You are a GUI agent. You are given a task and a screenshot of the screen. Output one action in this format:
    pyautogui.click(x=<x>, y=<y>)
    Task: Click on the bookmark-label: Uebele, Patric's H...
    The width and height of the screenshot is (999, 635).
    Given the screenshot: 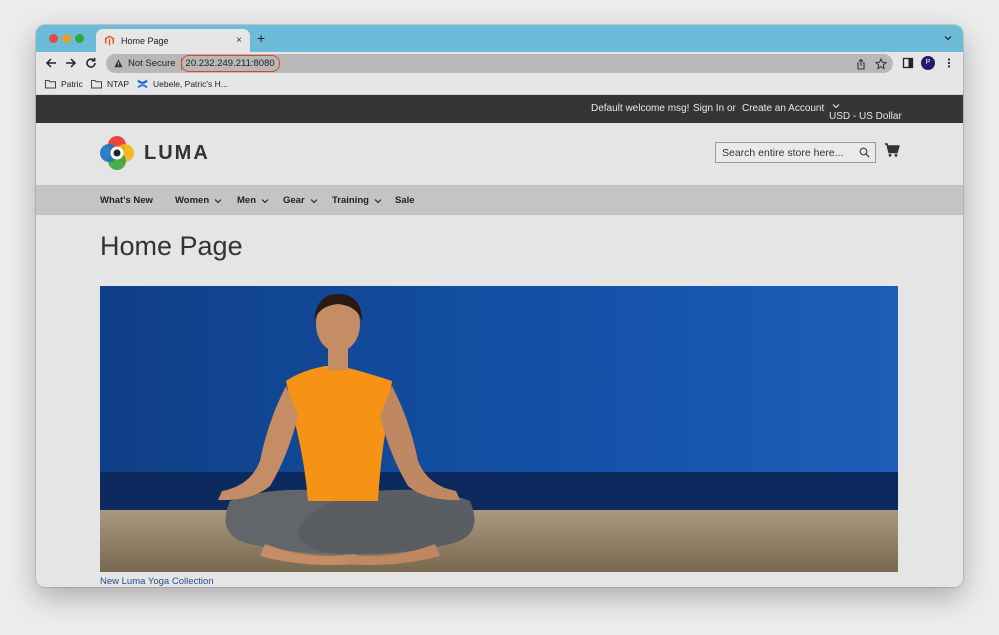 What is the action you would take?
    pyautogui.click(x=190, y=84)
    